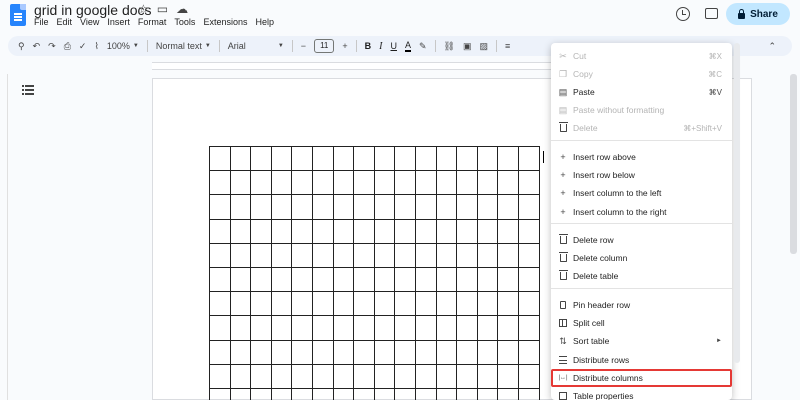 The image size is (800, 400). What do you see at coordinates (92, 22) in the screenshot?
I see `menu-view: View` at bounding box center [92, 22].